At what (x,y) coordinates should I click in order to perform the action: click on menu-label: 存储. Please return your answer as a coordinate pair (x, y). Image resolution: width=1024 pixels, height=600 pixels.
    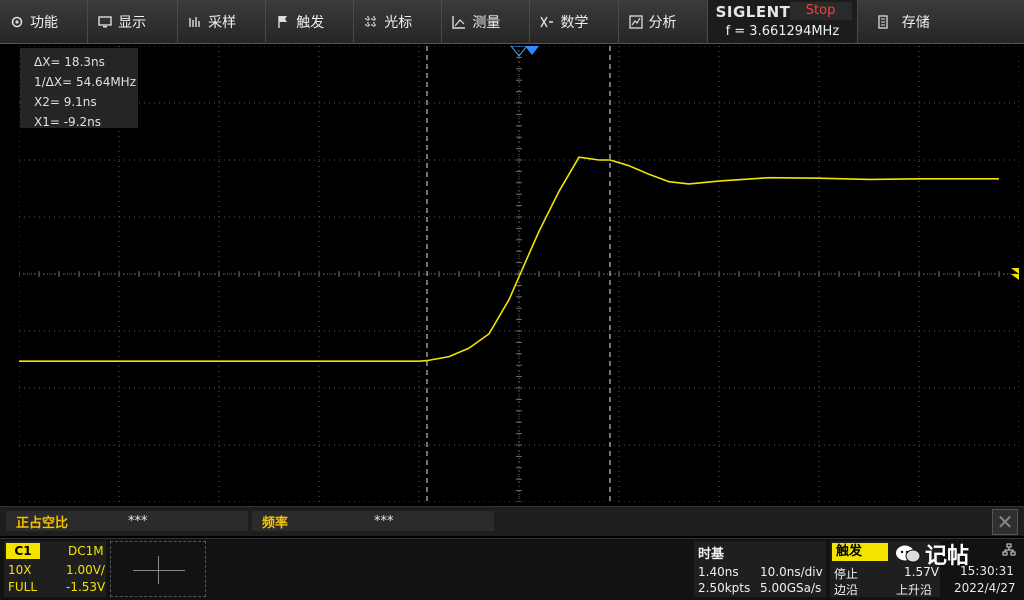
    Looking at the image, I should click on (915, 23).